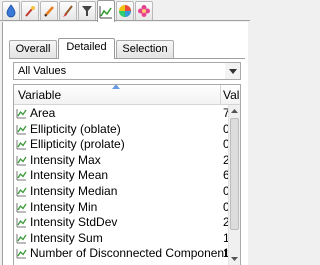  I want to click on pencil-icon, so click(49, 11).